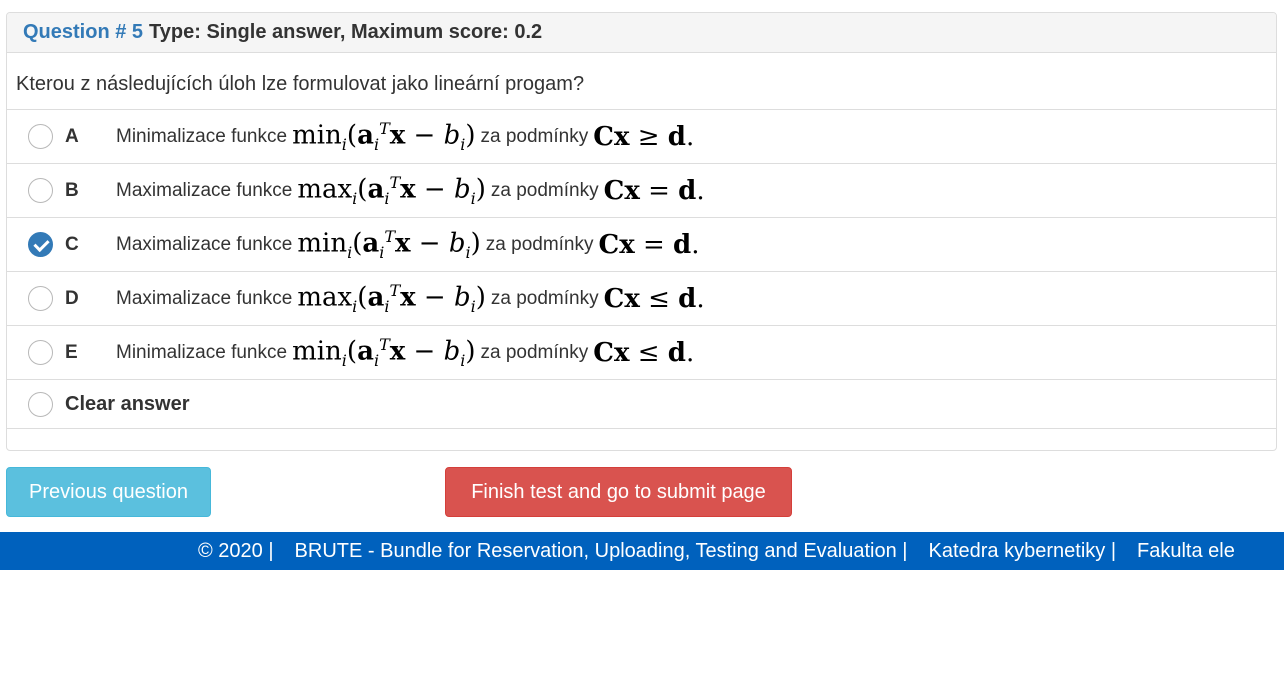 This screenshot has height=676, width=1284. Describe the element at coordinates (72, 136) in the screenshot. I see `option-letter: A` at that location.